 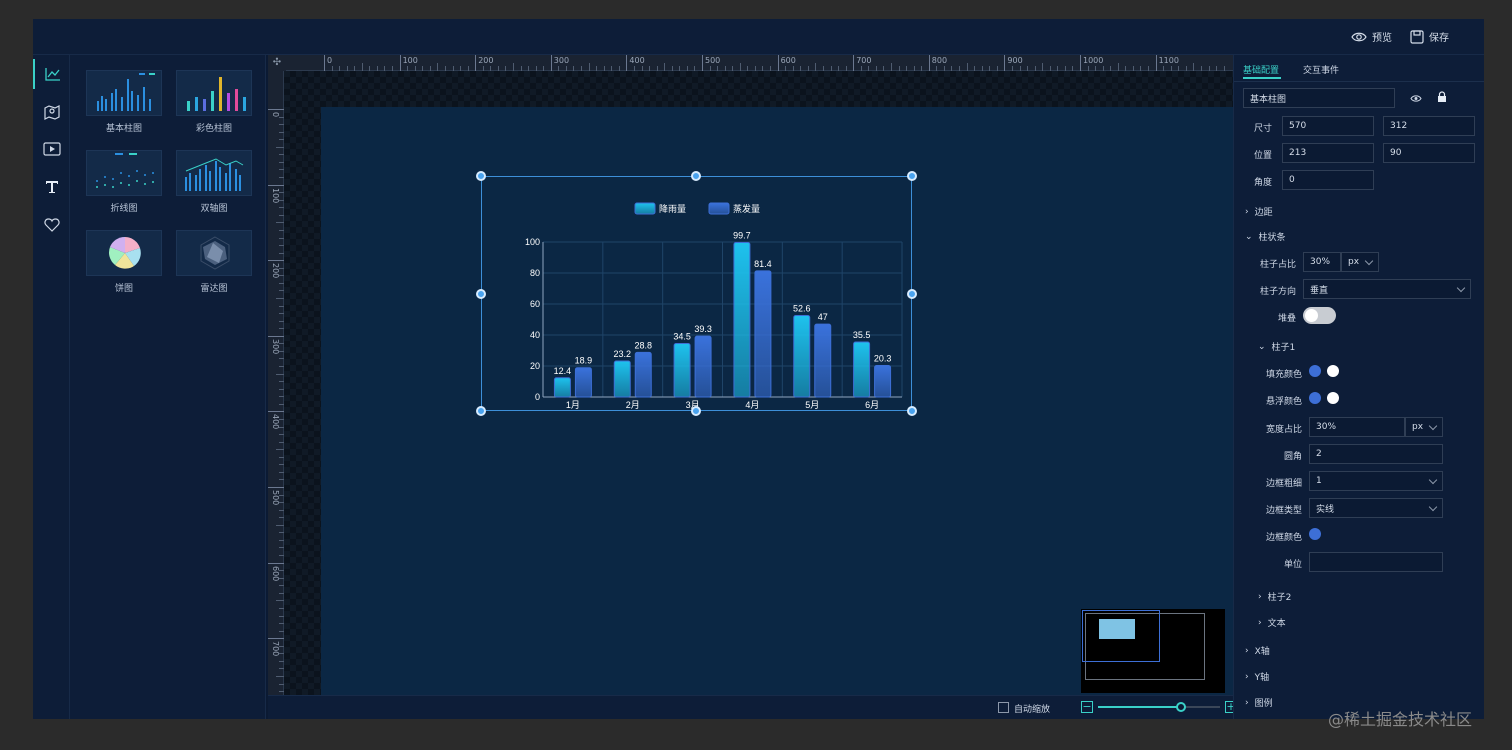 What do you see at coordinates (277, 63) in the screenshot?
I see `ruler-corner-move-icon: ✣` at bounding box center [277, 63].